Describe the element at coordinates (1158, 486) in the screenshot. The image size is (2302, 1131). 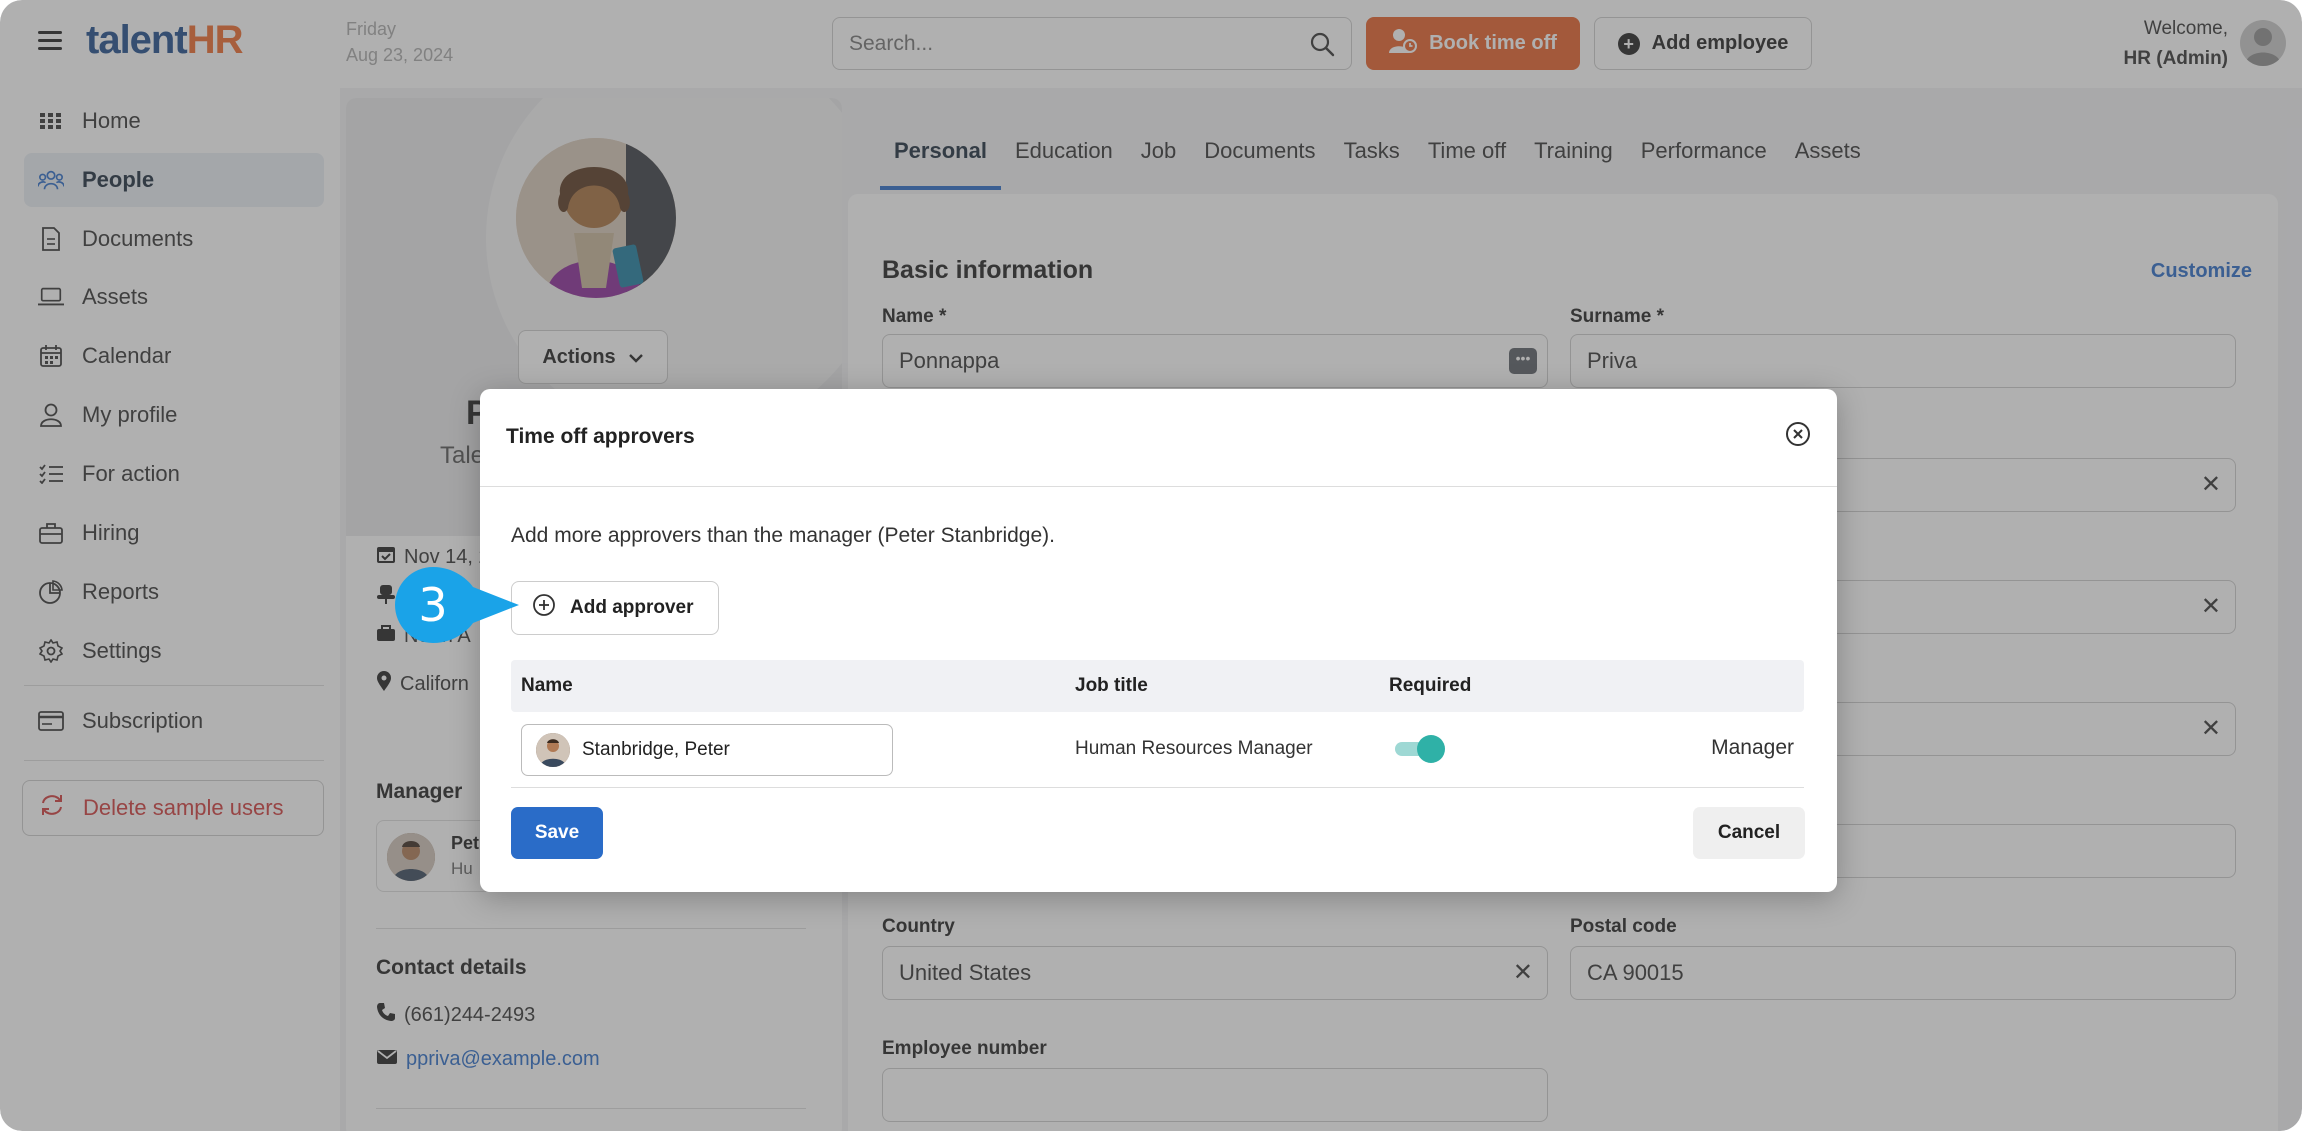
I see `modal-divider` at that location.